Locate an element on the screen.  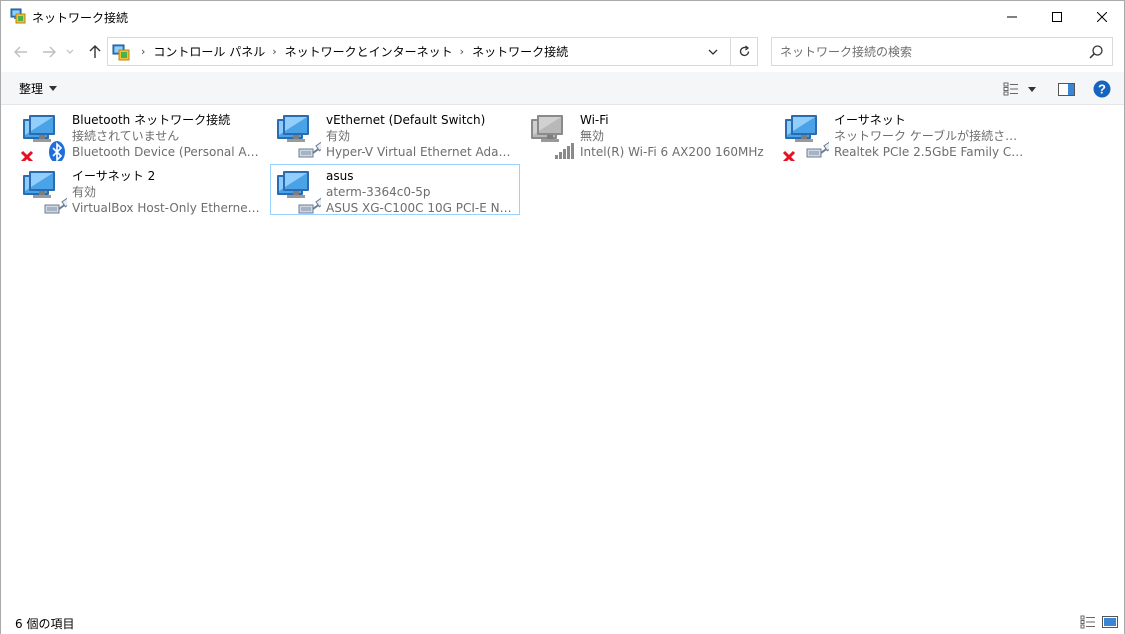
forward-button is located at coordinates (49, 52).